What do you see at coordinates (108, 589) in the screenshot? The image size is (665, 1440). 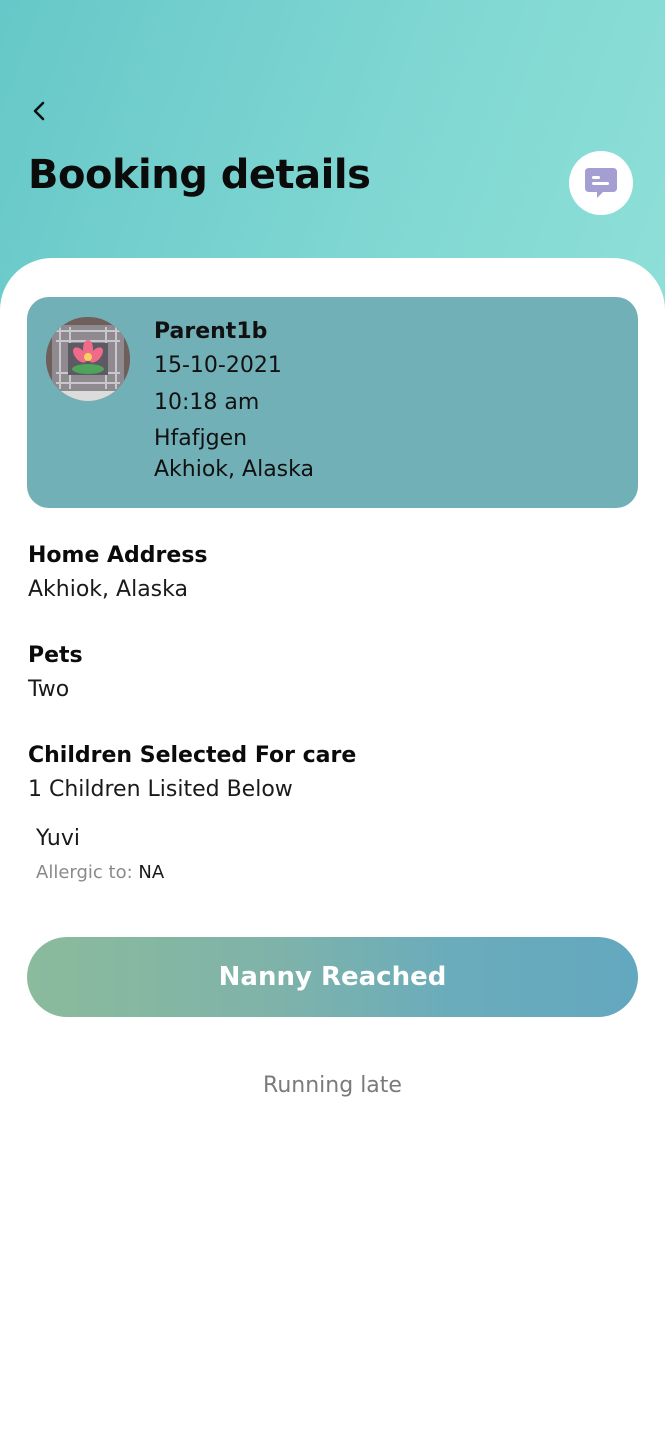 I see `home-address-value: Akhiok, Alaska` at bounding box center [108, 589].